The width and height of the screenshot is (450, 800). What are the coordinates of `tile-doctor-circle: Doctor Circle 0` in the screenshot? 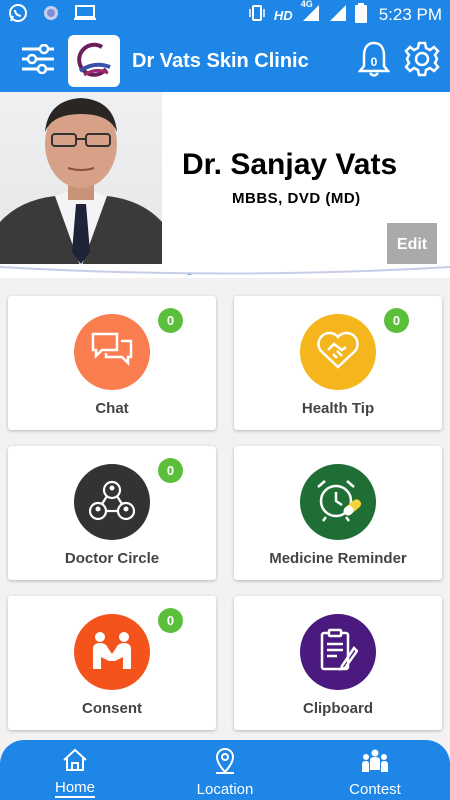 It's located at (112, 513).